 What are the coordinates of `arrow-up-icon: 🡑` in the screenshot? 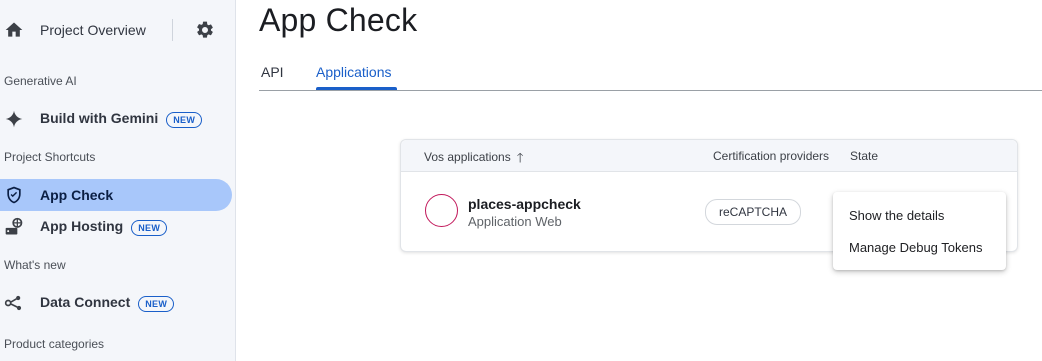 It's located at (520, 160).